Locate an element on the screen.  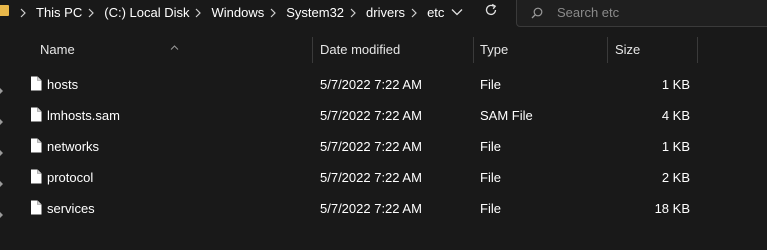
breadcrumb-item-this-pc: This PC is located at coordinates (60, 12).